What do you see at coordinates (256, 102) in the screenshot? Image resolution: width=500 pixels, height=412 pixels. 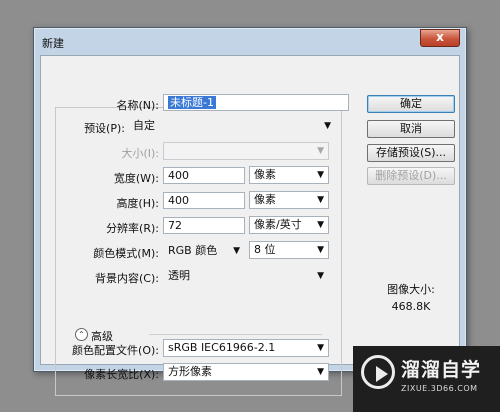 I see `name-input: 未标题-1` at bounding box center [256, 102].